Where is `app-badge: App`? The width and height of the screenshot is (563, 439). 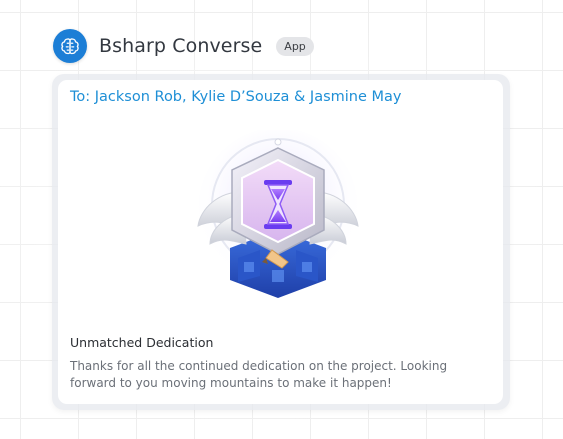 app-badge: App is located at coordinates (295, 46).